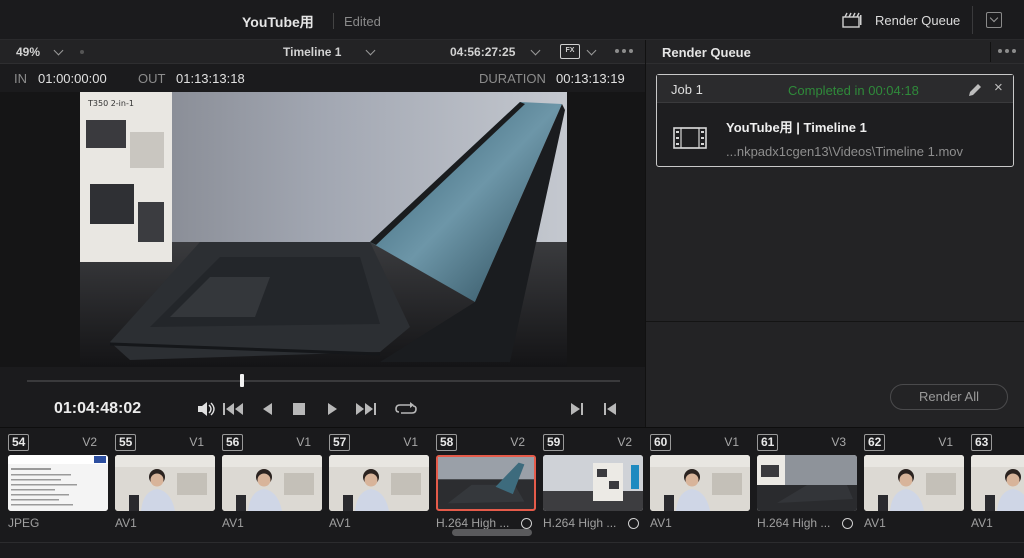 The image size is (1024, 558). What do you see at coordinates (447, 442) in the screenshot?
I see `clip-number: 58` at bounding box center [447, 442].